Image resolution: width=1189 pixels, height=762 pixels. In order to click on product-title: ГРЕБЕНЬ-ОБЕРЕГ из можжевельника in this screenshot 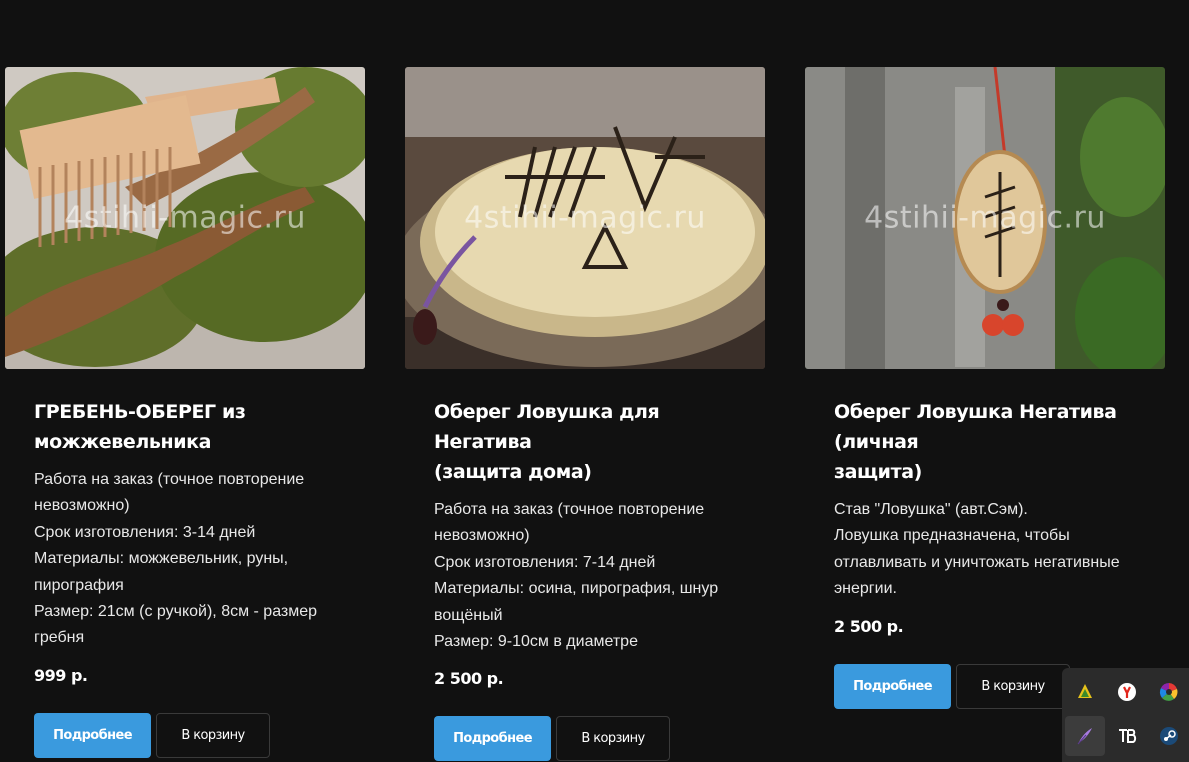, I will do `click(185, 427)`.